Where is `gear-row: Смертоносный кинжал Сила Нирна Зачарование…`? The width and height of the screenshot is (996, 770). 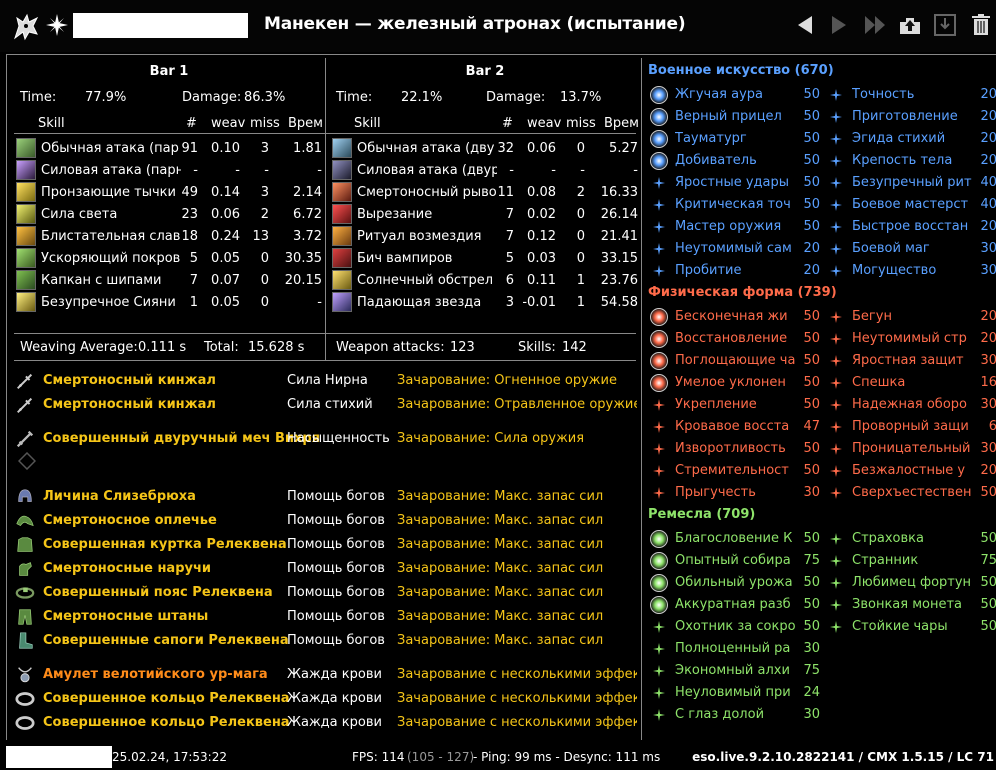
gear-row: Смертоносный кинжал Сила Нирна Зачарование… is located at coordinates (325, 381).